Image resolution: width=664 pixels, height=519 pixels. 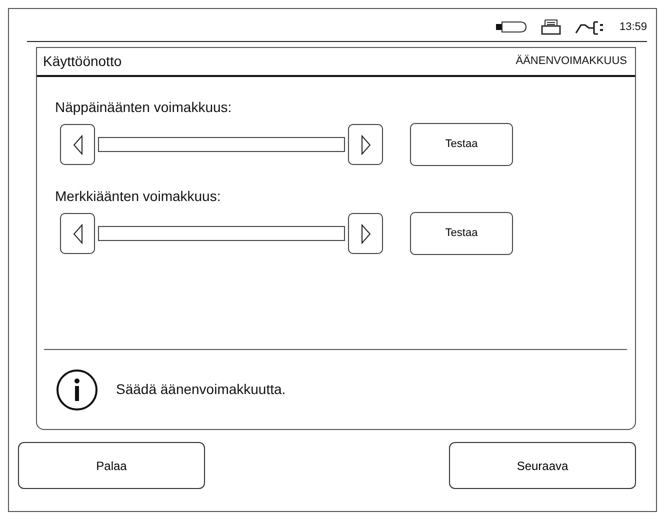 I want to click on info-message: Säädä äänenvoimakkuutta., so click(x=201, y=389).